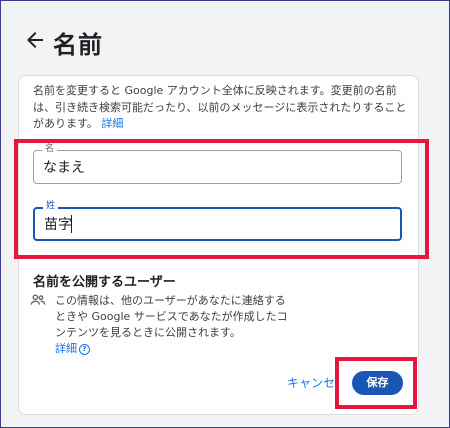 This screenshot has width=450, height=428. Describe the element at coordinates (71, 224) in the screenshot. I see `text-cursor` at that location.